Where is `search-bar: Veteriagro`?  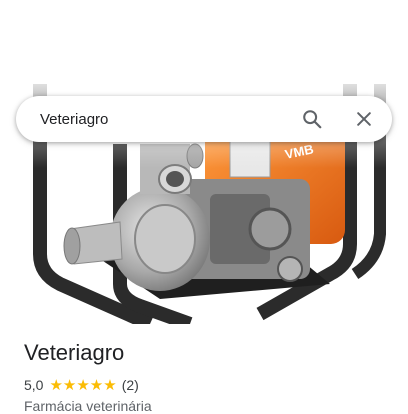 search-bar: Veteriagro is located at coordinates (204, 119).